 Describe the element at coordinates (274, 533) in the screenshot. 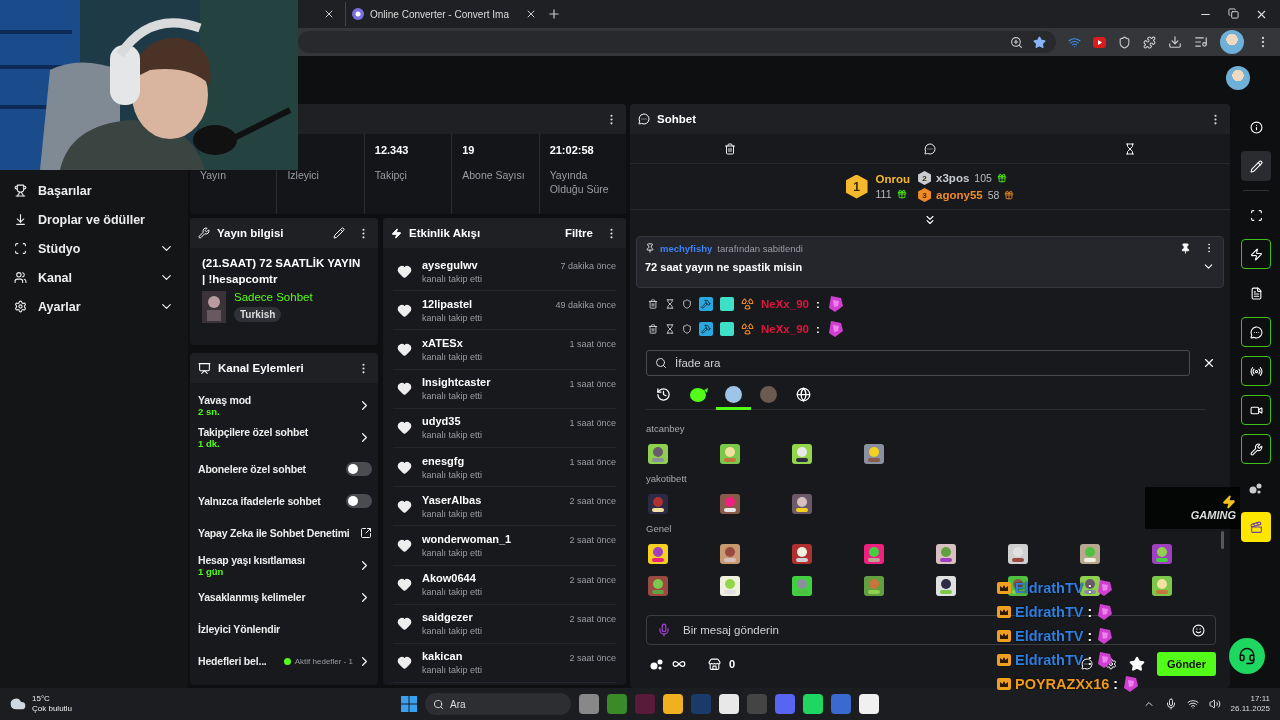

I see `action-label: Yapay Zeka ile Sohbet Denetimi` at that location.